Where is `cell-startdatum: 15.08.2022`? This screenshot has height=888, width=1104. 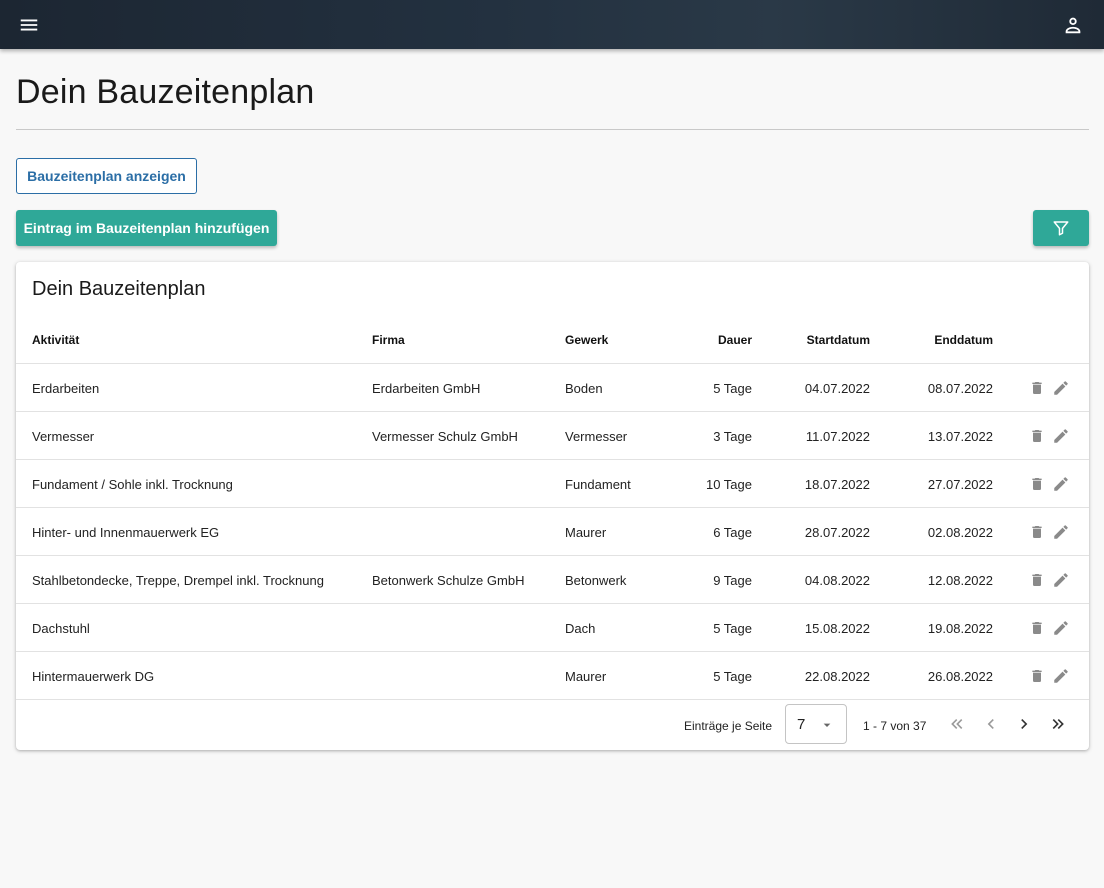 cell-startdatum: 15.08.2022 is located at coordinates (837, 628).